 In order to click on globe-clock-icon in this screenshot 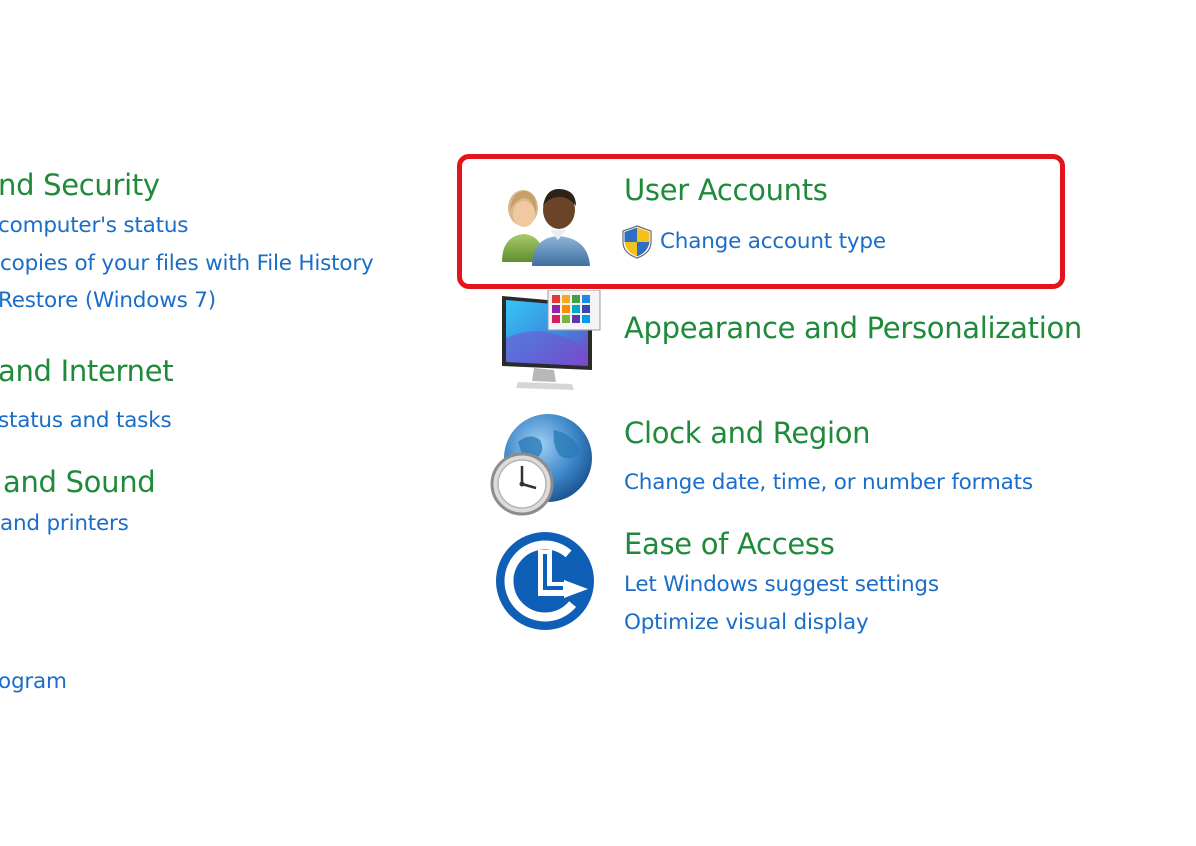, I will do `click(543, 465)`.